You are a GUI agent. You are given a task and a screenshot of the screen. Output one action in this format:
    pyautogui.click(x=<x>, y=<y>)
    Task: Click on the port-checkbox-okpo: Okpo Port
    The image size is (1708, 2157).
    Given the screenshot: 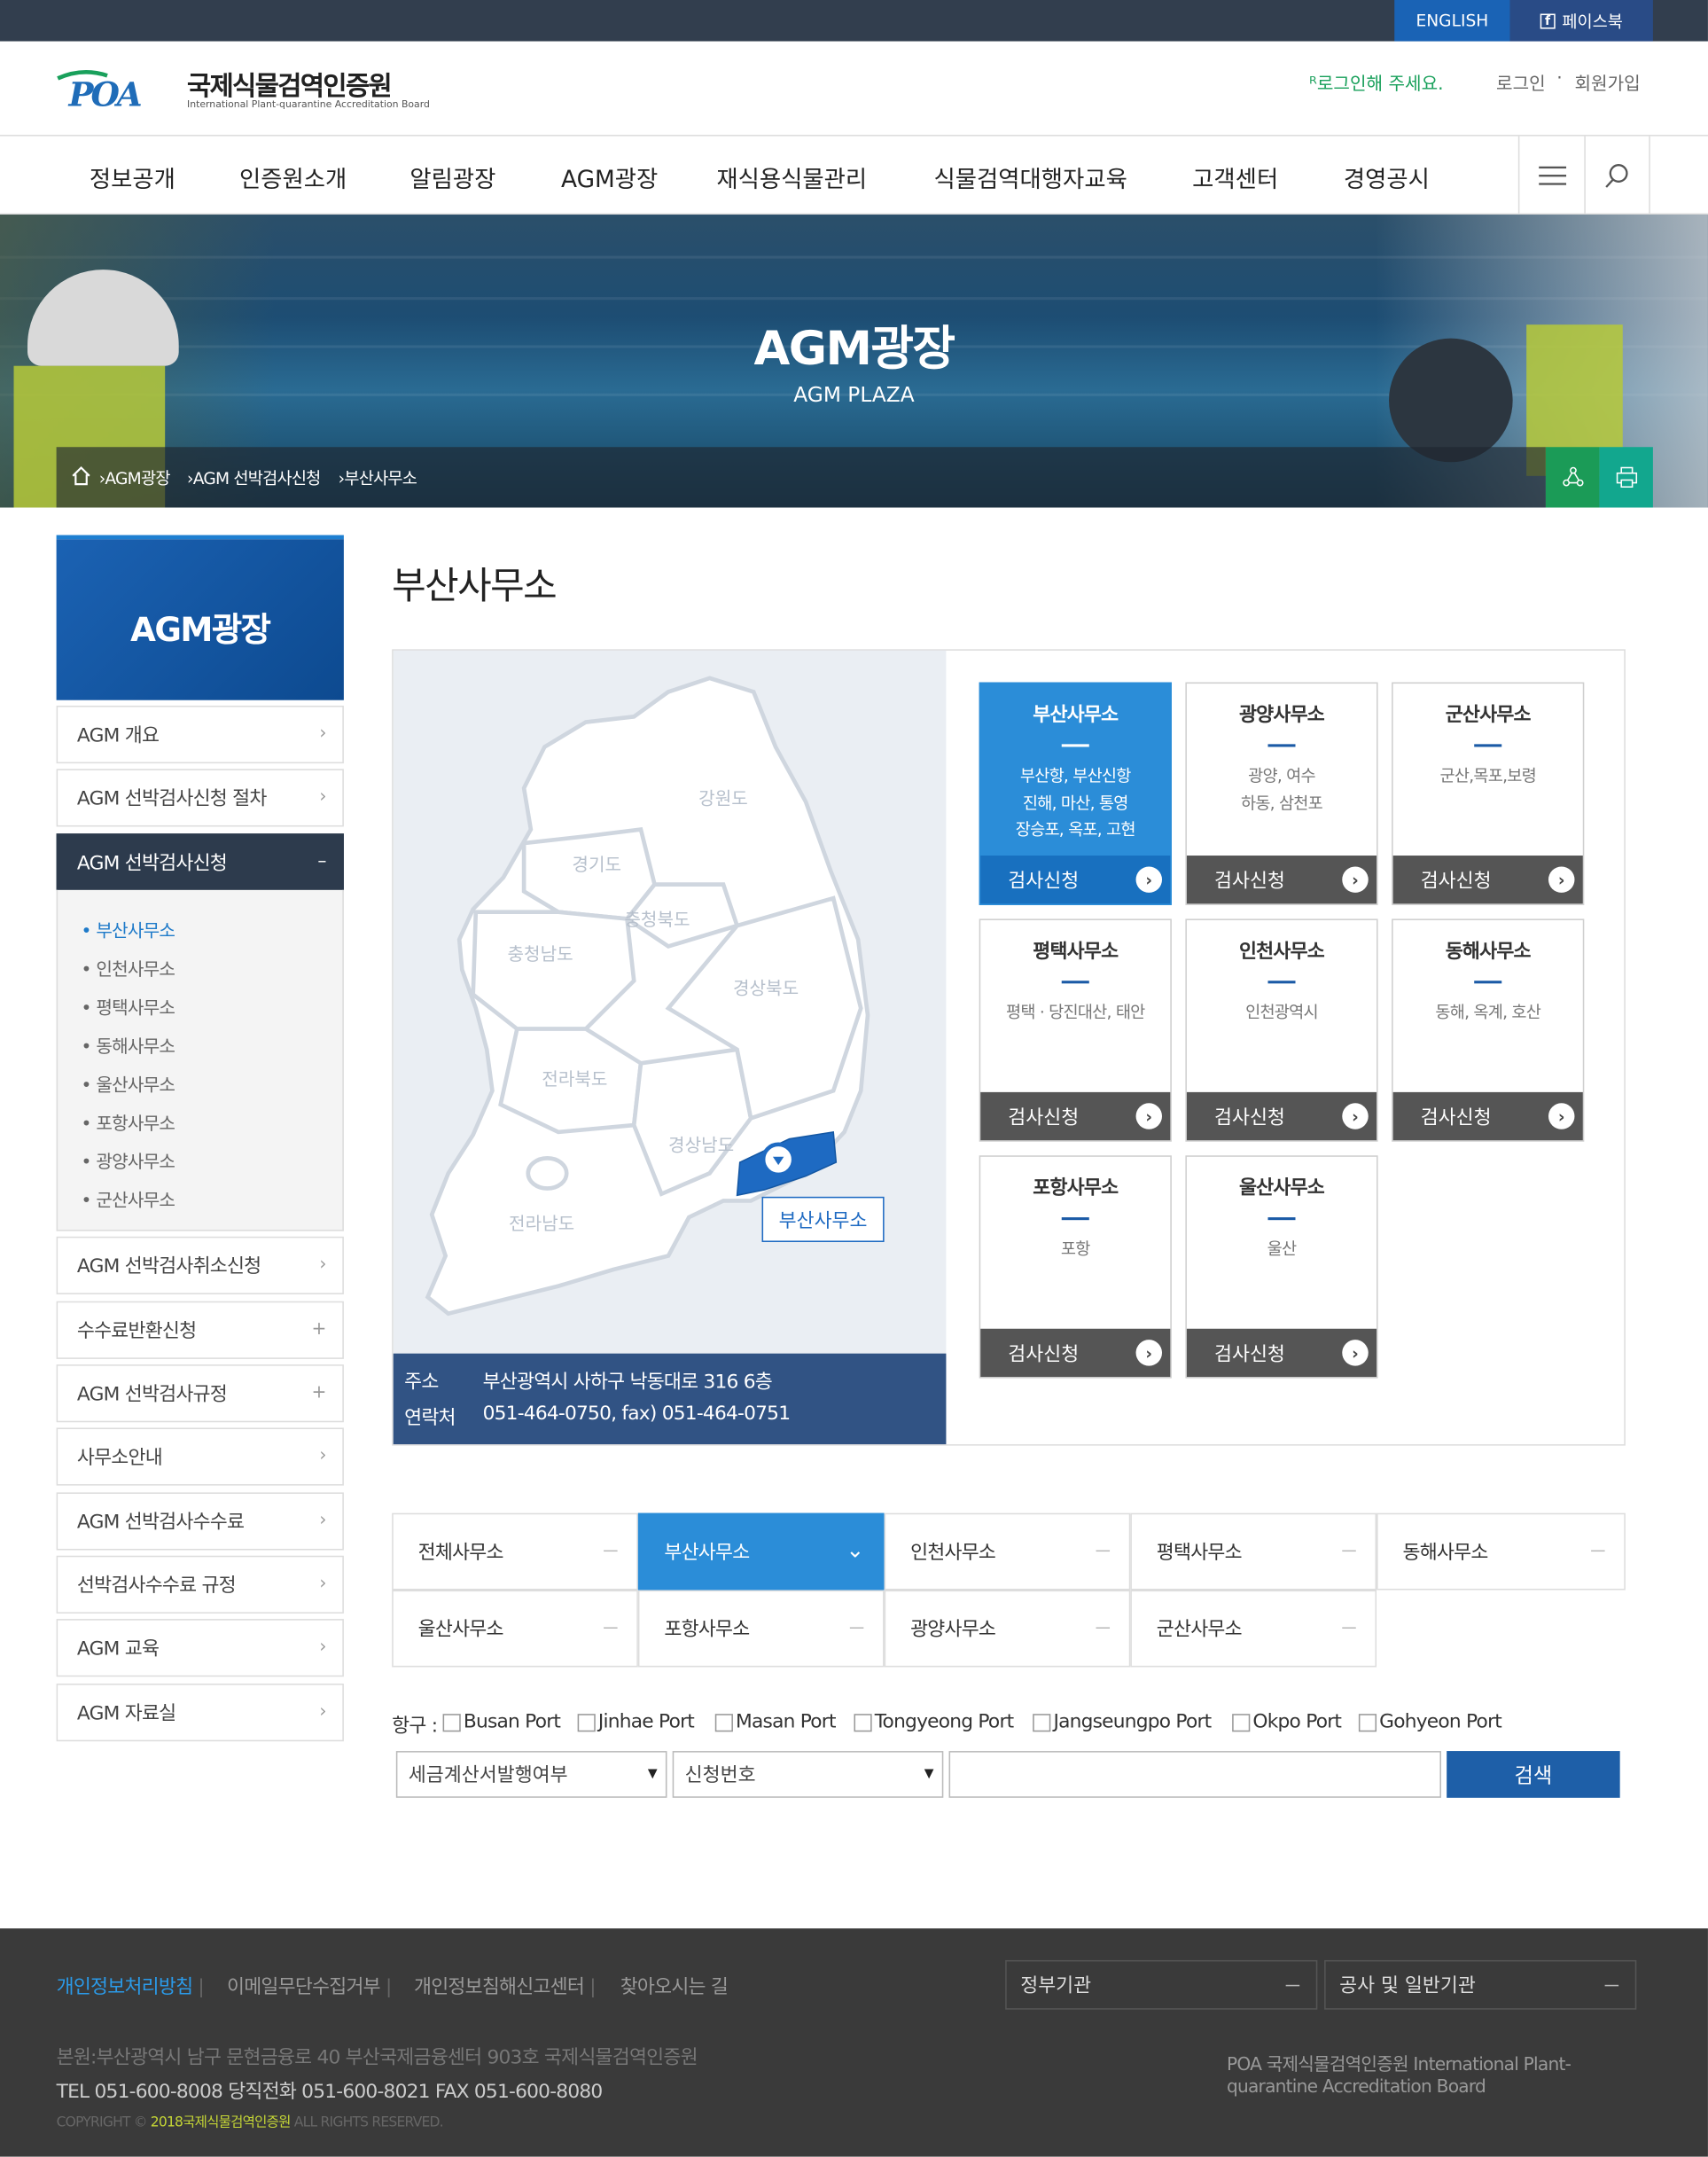 What is the action you would take?
    pyautogui.click(x=1287, y=1722)
    